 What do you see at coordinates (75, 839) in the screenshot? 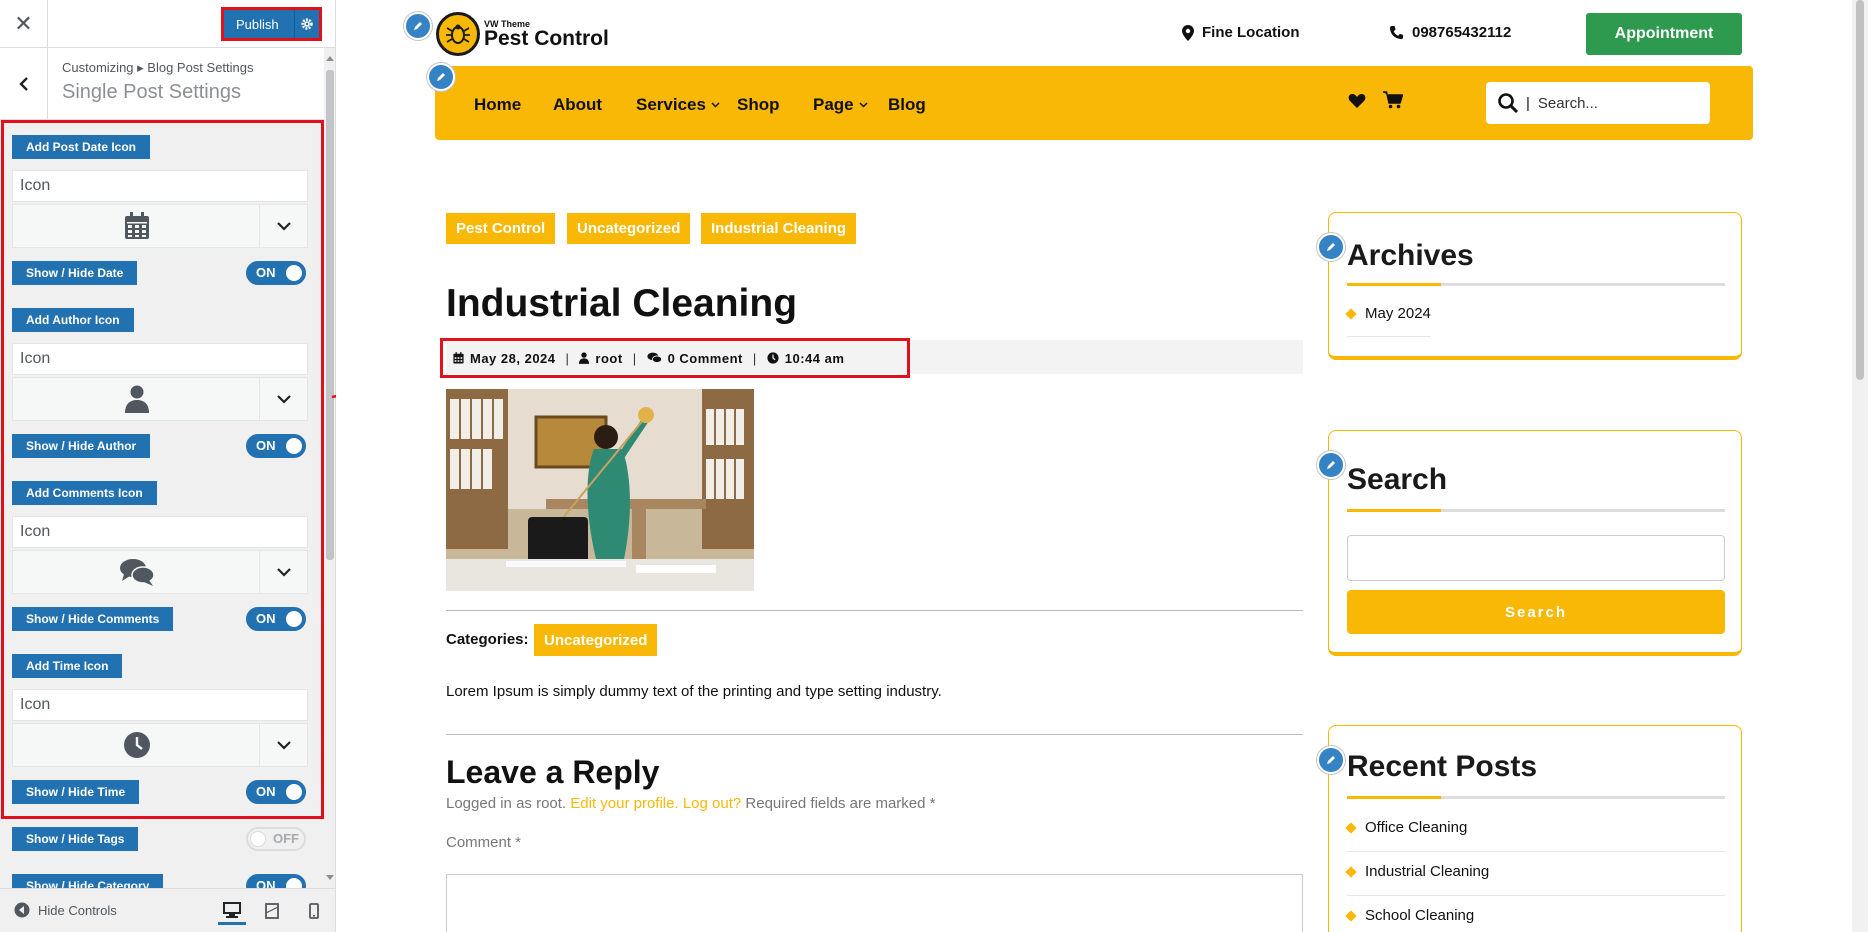
I see `show-hide-tags-label: Show / Hide Tags` at bounding box center [75, 839].